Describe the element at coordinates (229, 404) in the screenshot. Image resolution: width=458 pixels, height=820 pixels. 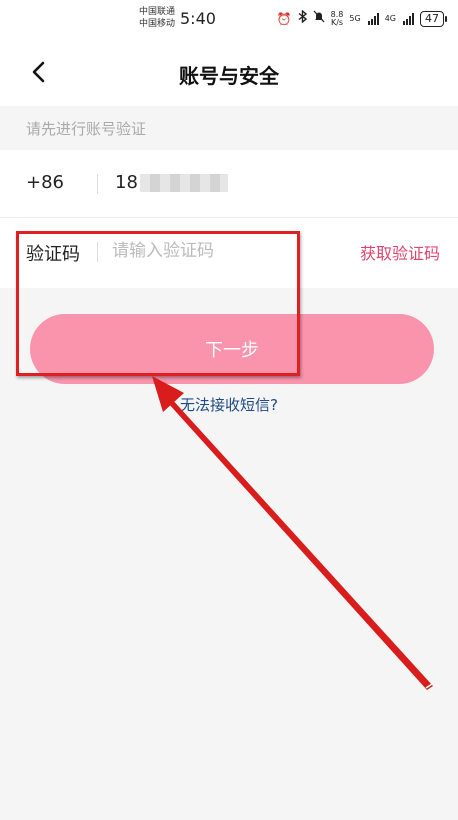
I see `cannot-receive-sms-link: 无法接收短信?` at that location.